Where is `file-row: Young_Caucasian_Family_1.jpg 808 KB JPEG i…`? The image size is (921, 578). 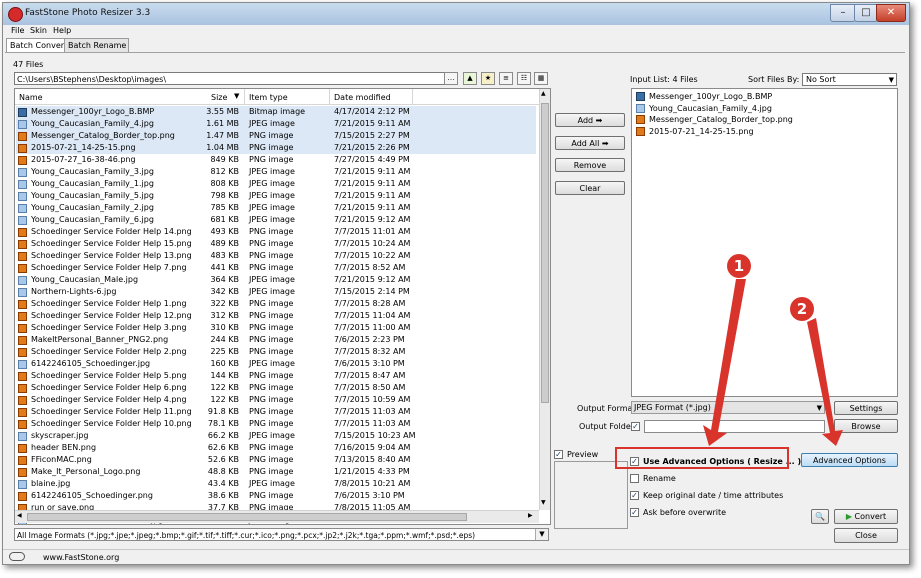 file-row: Young_Caucasian_Family_1.jpg 808 KB JPEG i… is located at coordinates (276, 184).